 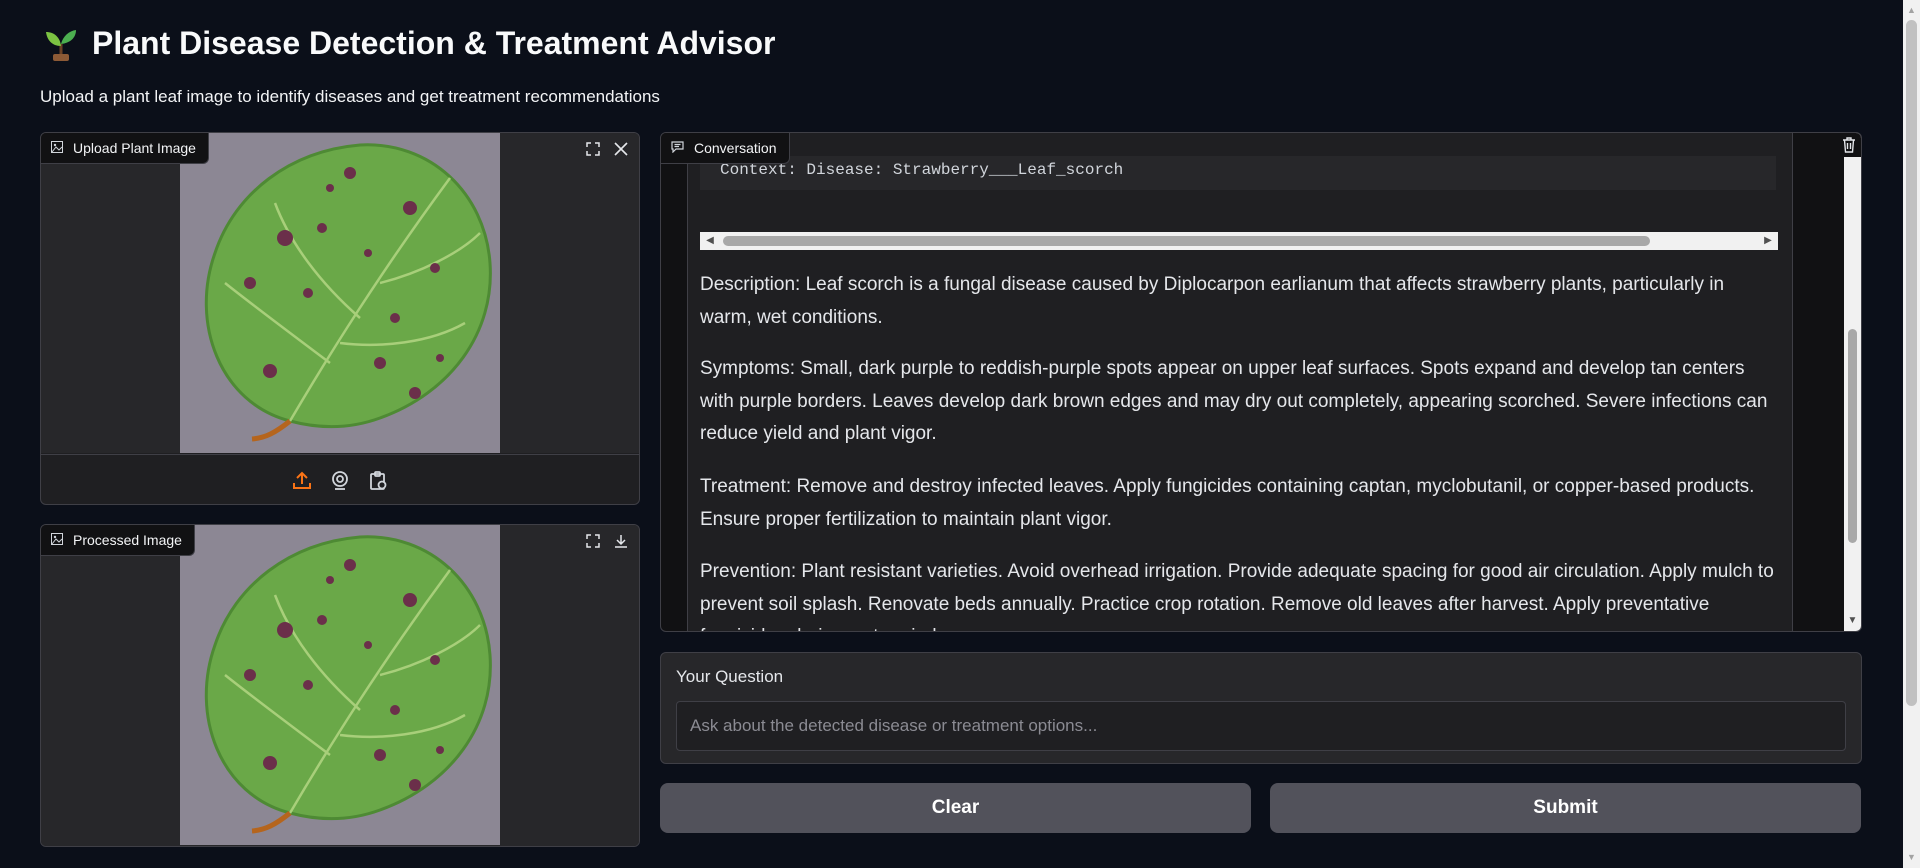 I want to click on conversation-label: Conversation, so click(x=725, y=148).